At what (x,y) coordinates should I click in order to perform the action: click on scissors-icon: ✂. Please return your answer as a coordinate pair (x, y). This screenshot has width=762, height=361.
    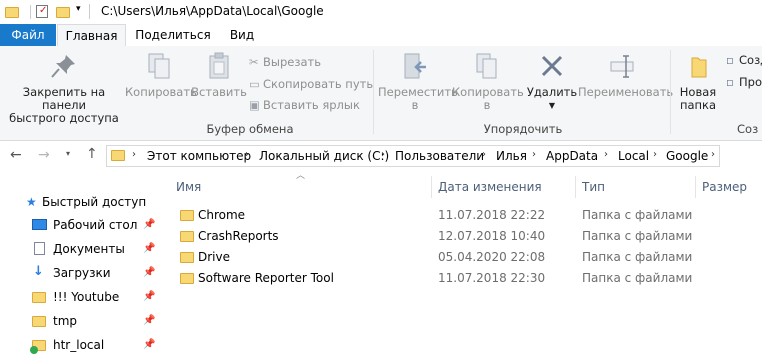
    Looking at the image, I should click on (254, 62).